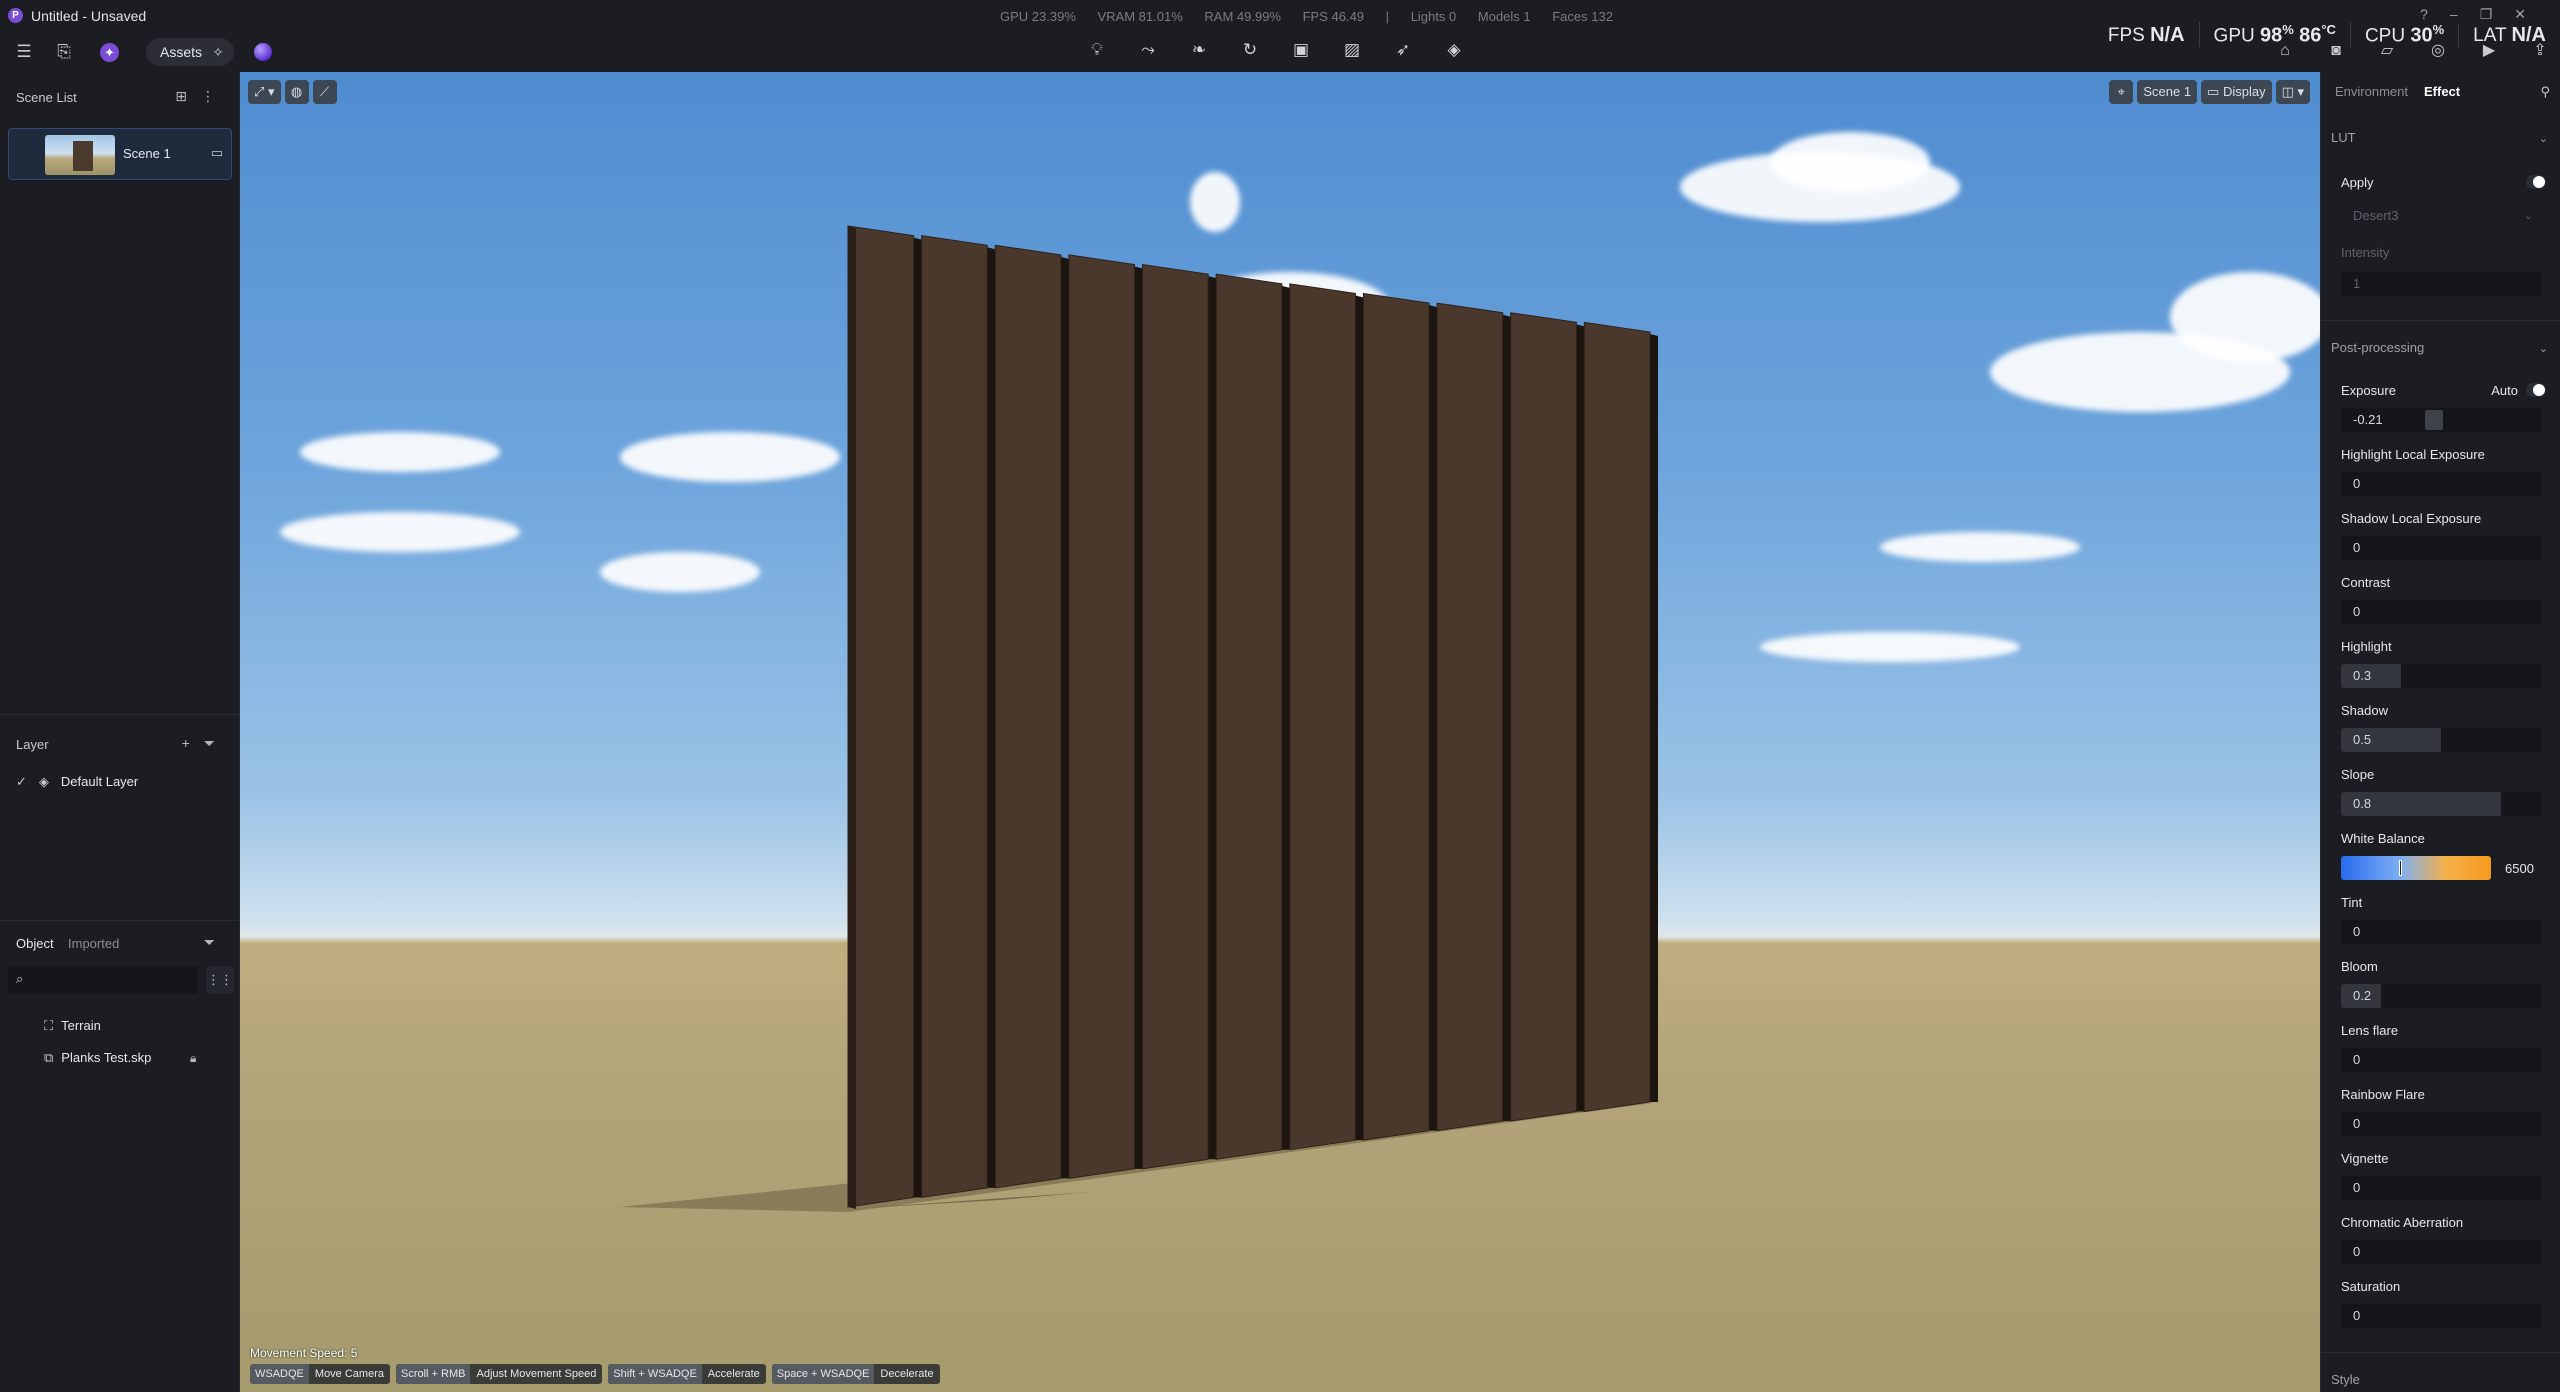 This screenshot has width=2560, height=1392. Describe the element at coordinates (2441, 1060) in the screenshot. I see `lens-flare-field: 0` at that location.